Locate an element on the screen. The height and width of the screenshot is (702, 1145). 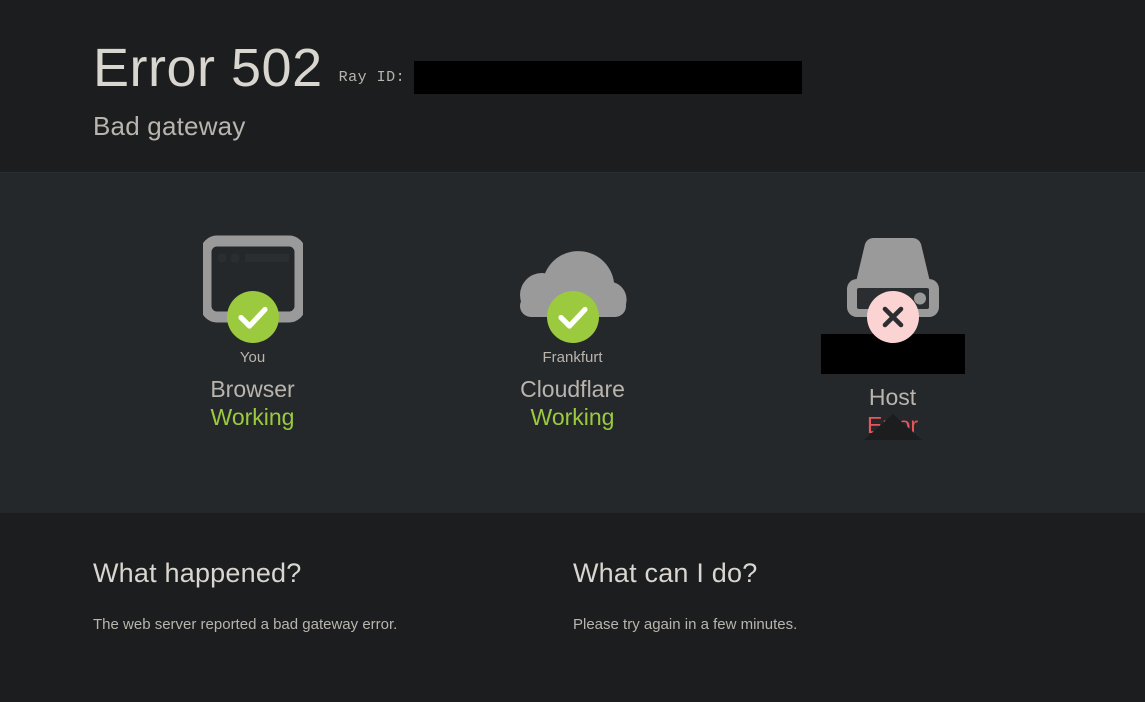
server-icon-container is located at coordinates (893, 287).